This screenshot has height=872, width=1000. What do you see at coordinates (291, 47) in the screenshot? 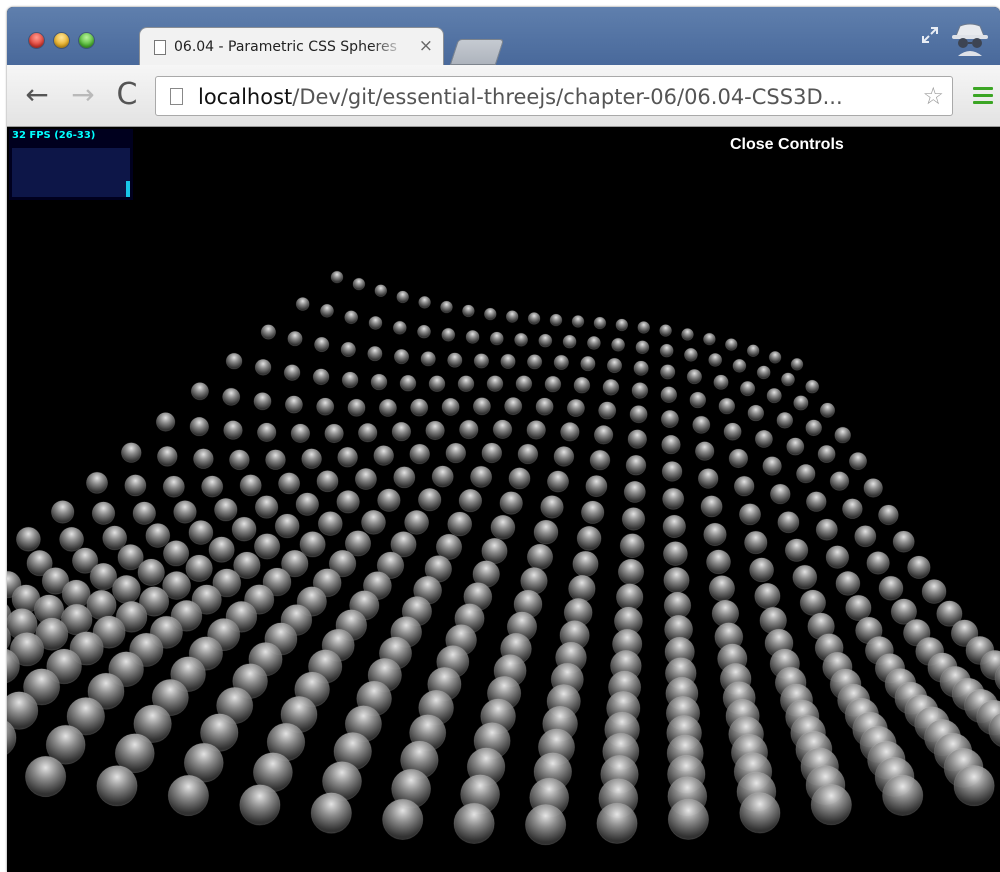
I see `tab-active: 06.04 - Parametric CSS Spheres ×` at bounding box center [291, 47].